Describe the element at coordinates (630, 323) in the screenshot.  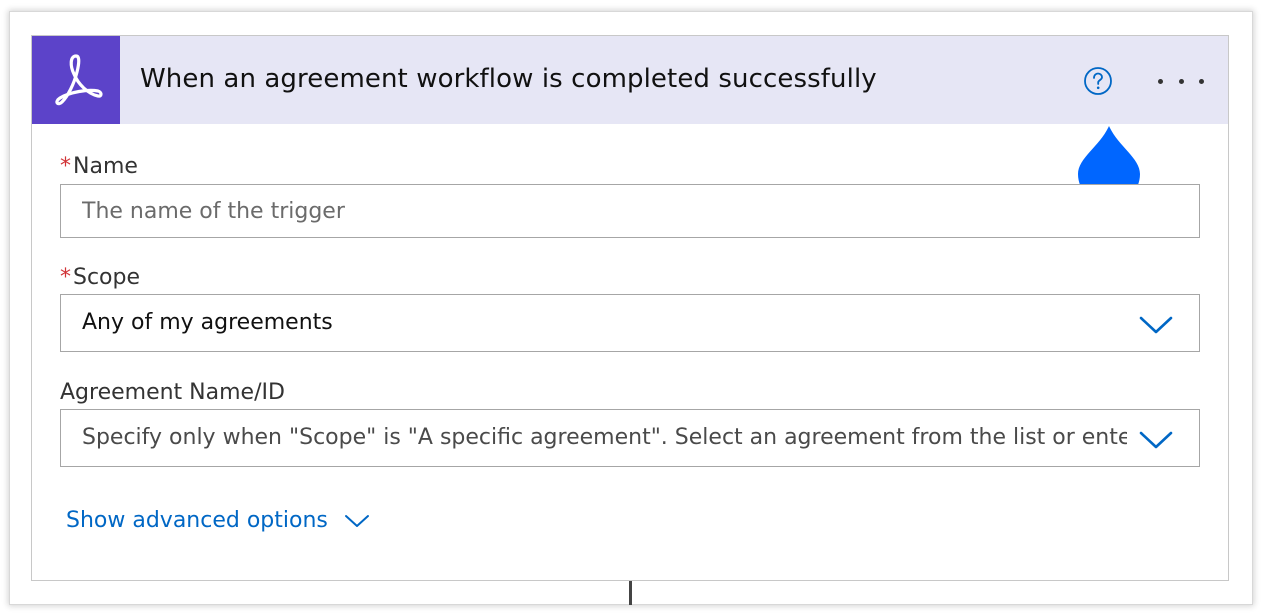
I see `scope-dropdown: Any of my agreements` at that location.